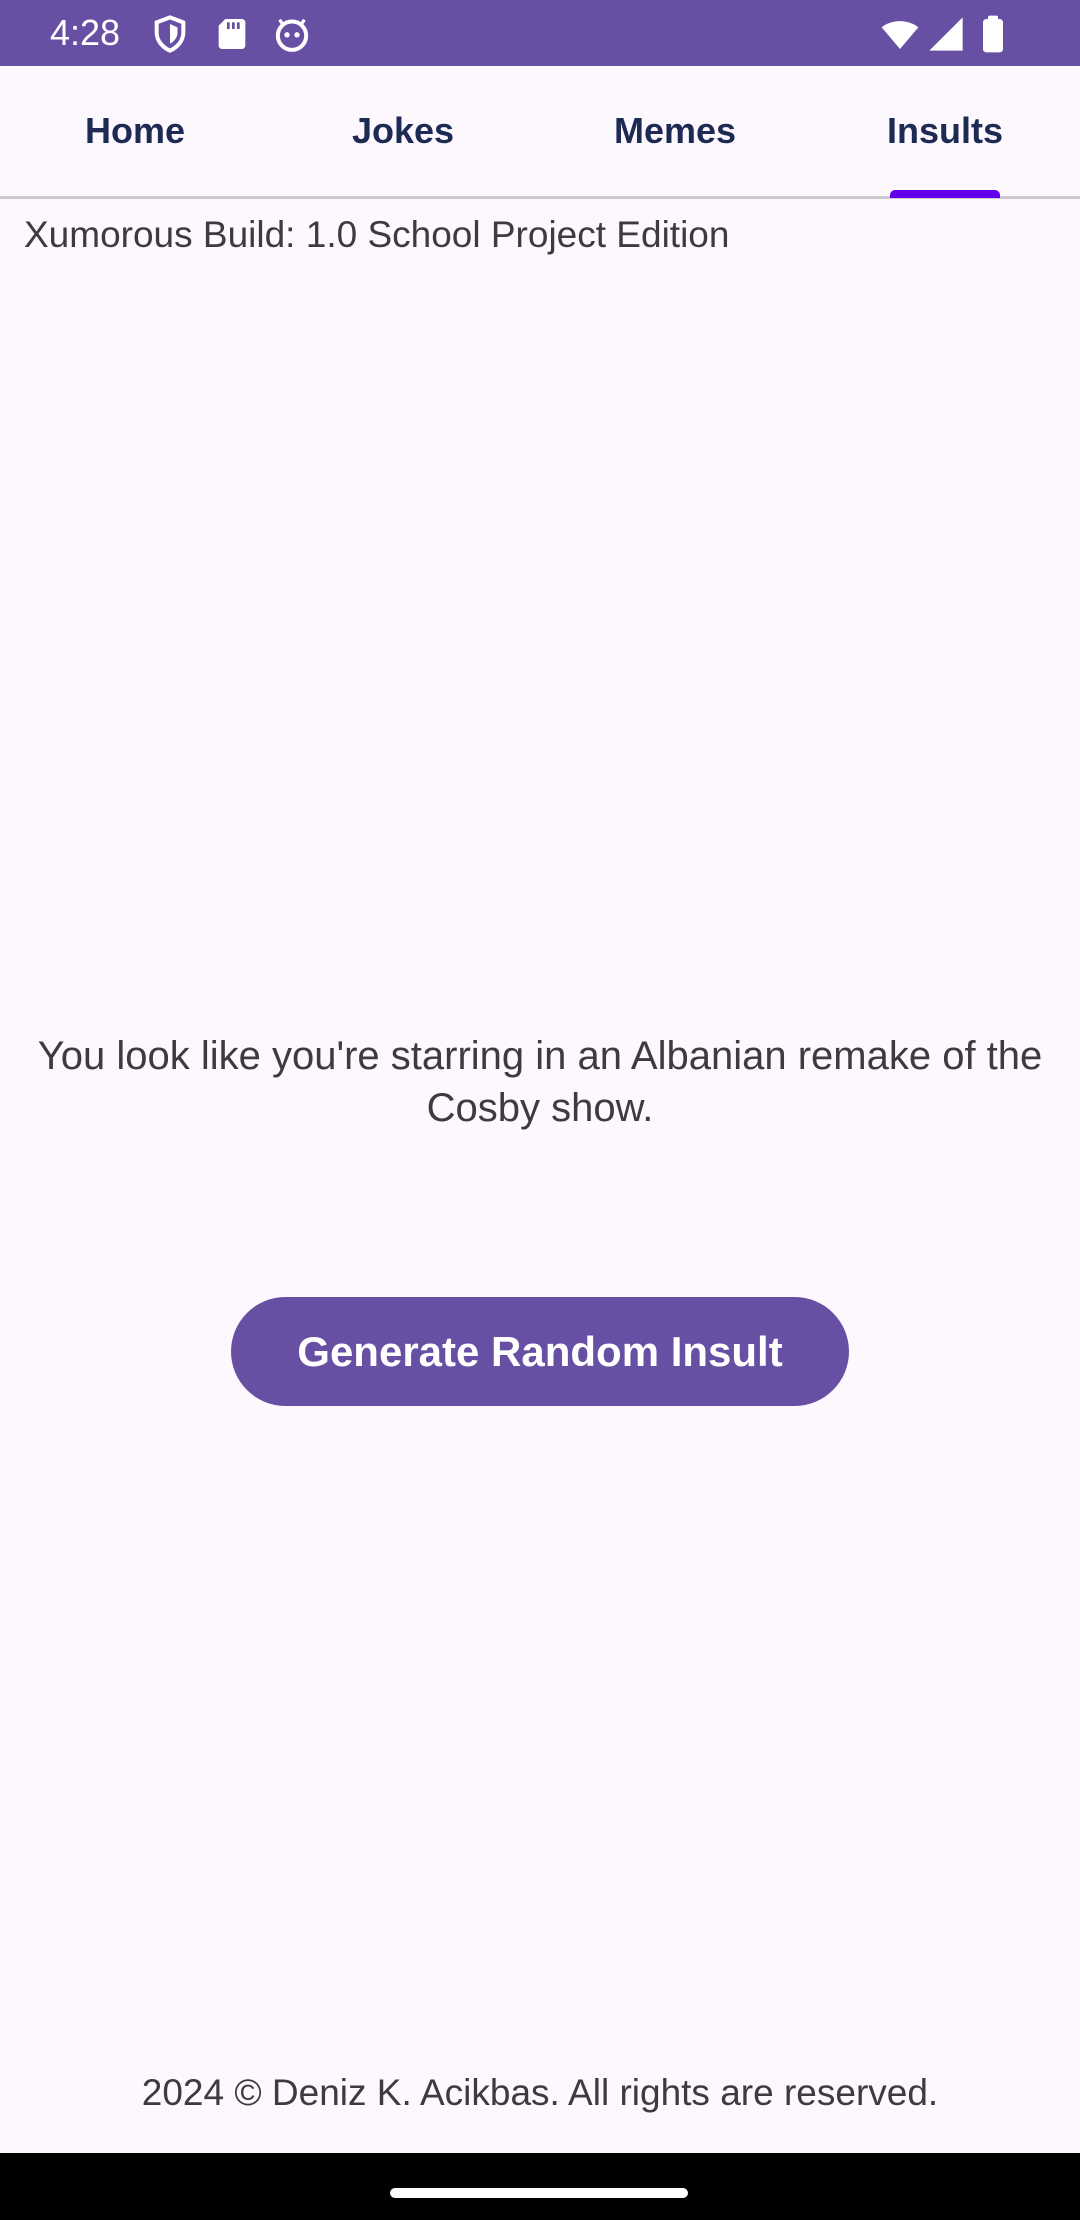 The image size is (1080, 2220). I want to click on tab-home: Home, so click(135, 131).